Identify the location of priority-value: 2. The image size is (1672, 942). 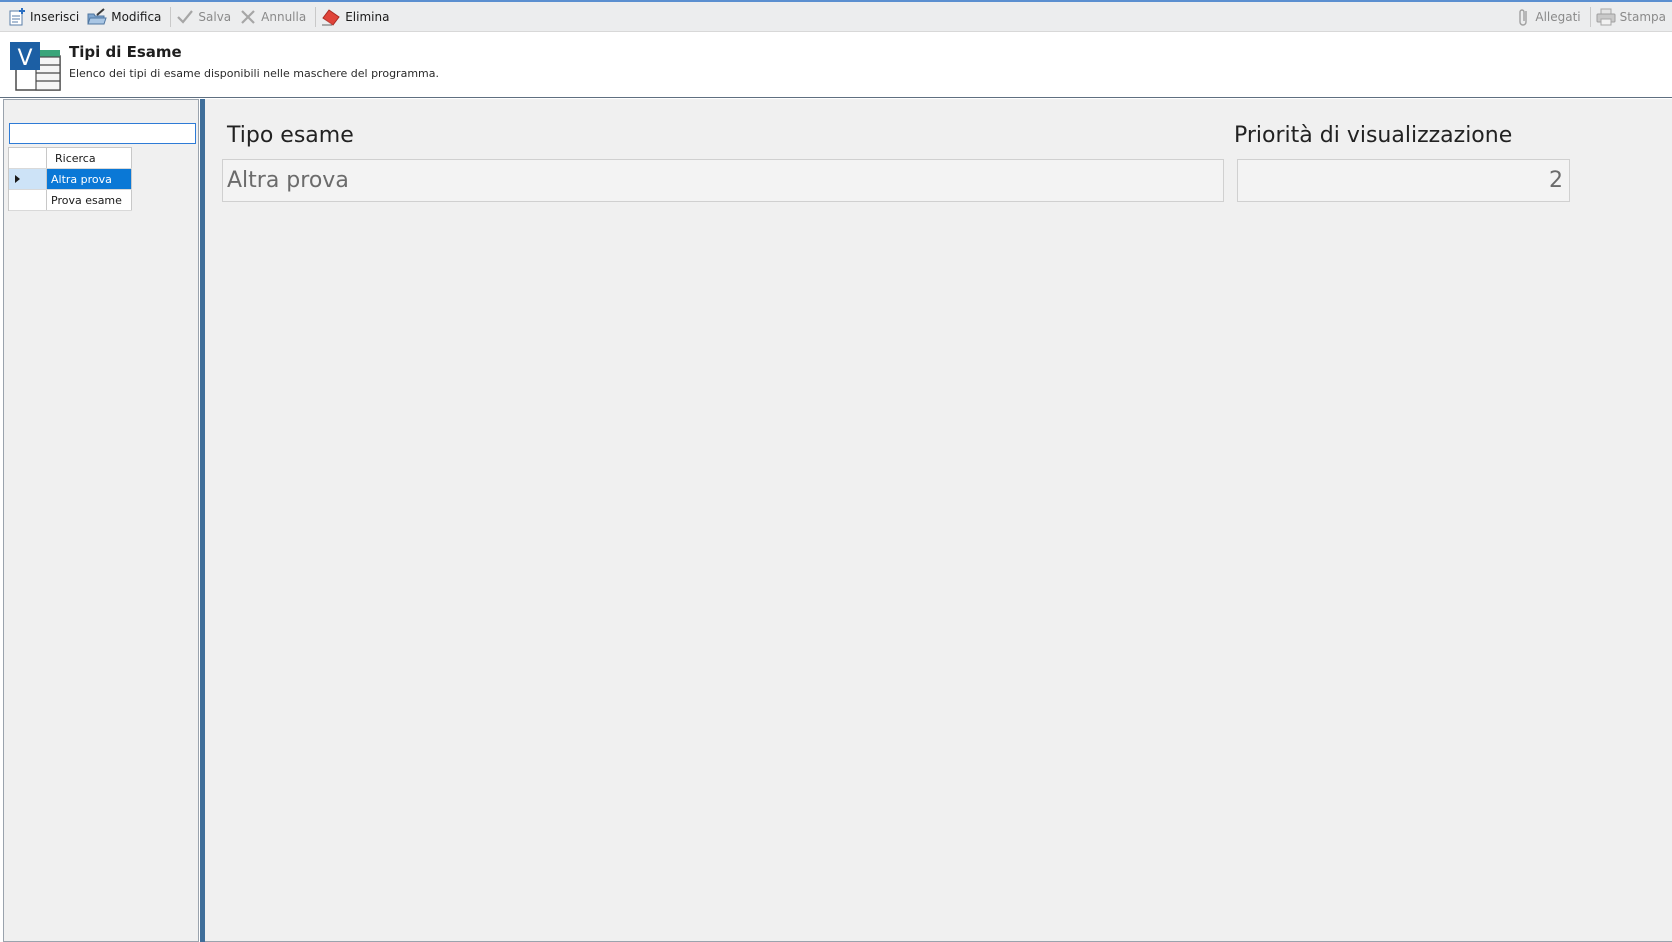
(1556, 180).